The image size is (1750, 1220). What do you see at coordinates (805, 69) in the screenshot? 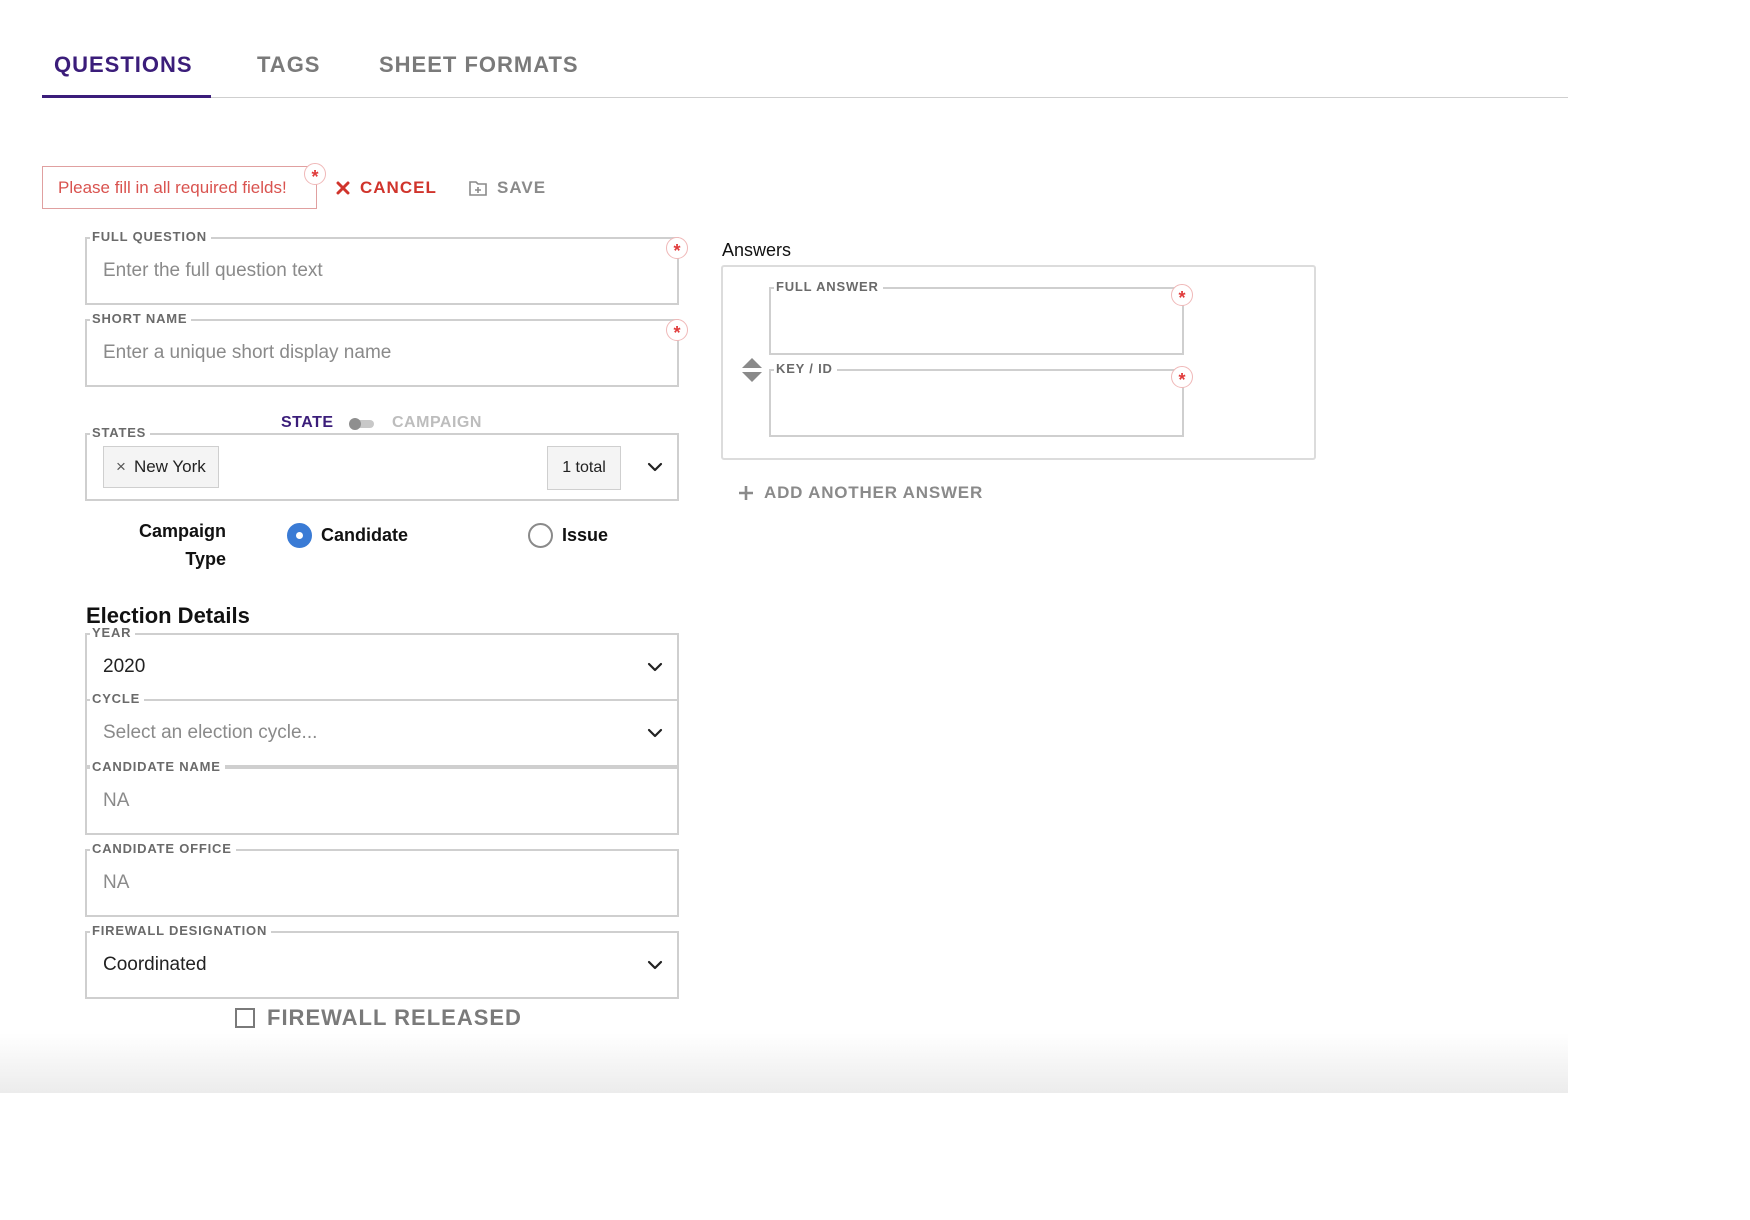
I see `tab-bar: QUESTIONS TAGS SHEET FORMATS` at bounding box center [805, 69].